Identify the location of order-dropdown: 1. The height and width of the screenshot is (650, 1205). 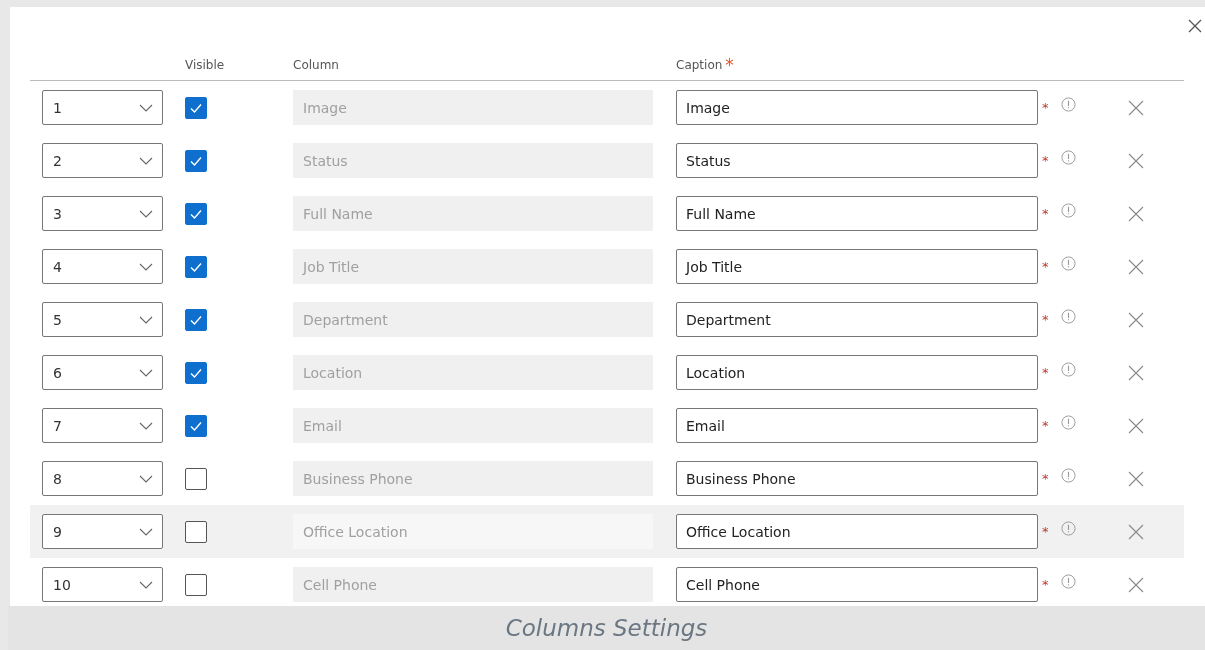
(102, 107).